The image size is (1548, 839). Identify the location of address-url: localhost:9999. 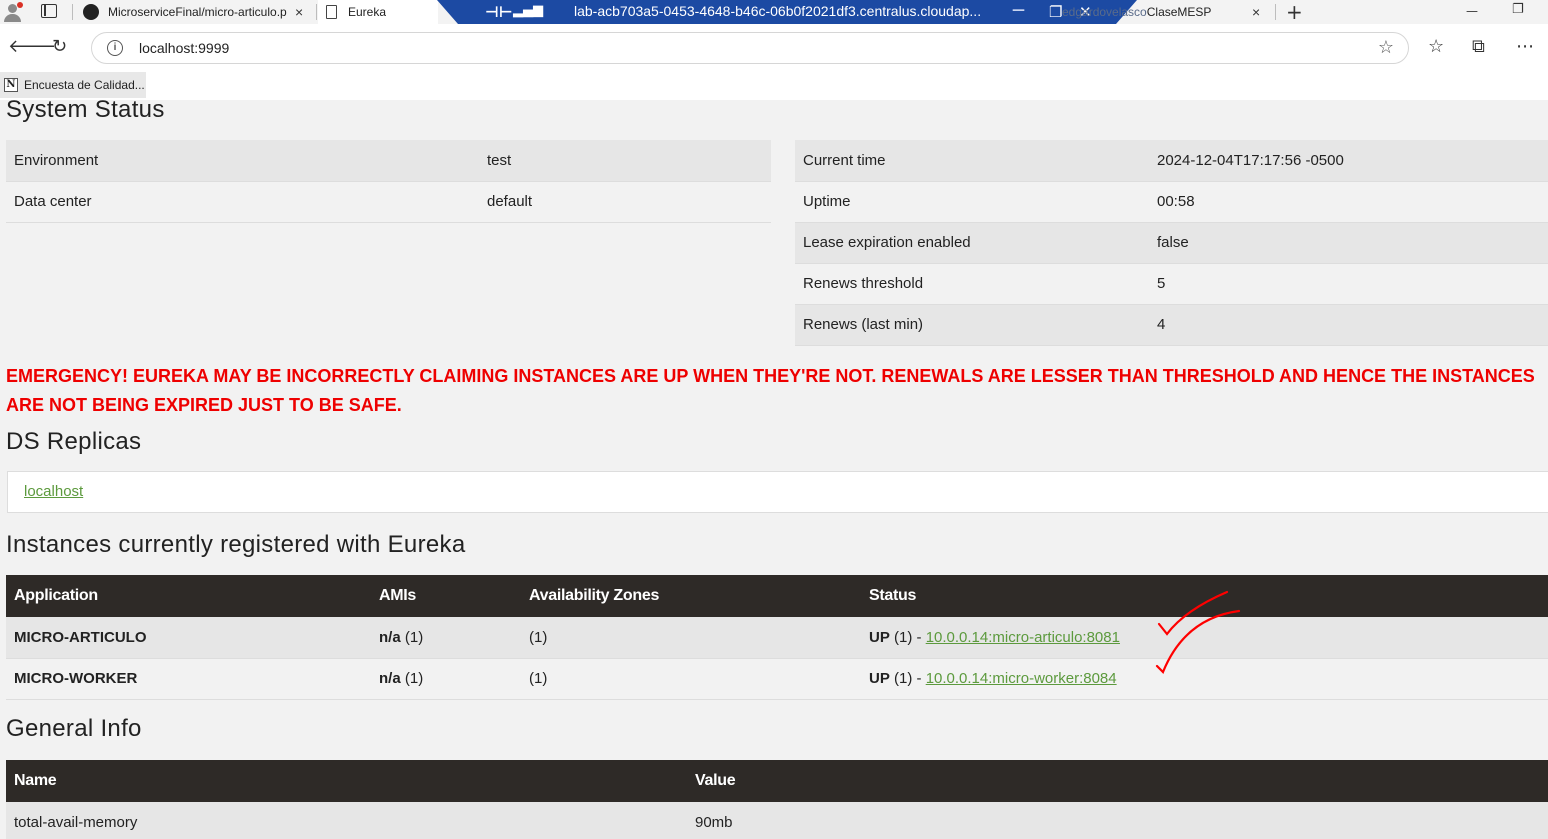
(184, 48).